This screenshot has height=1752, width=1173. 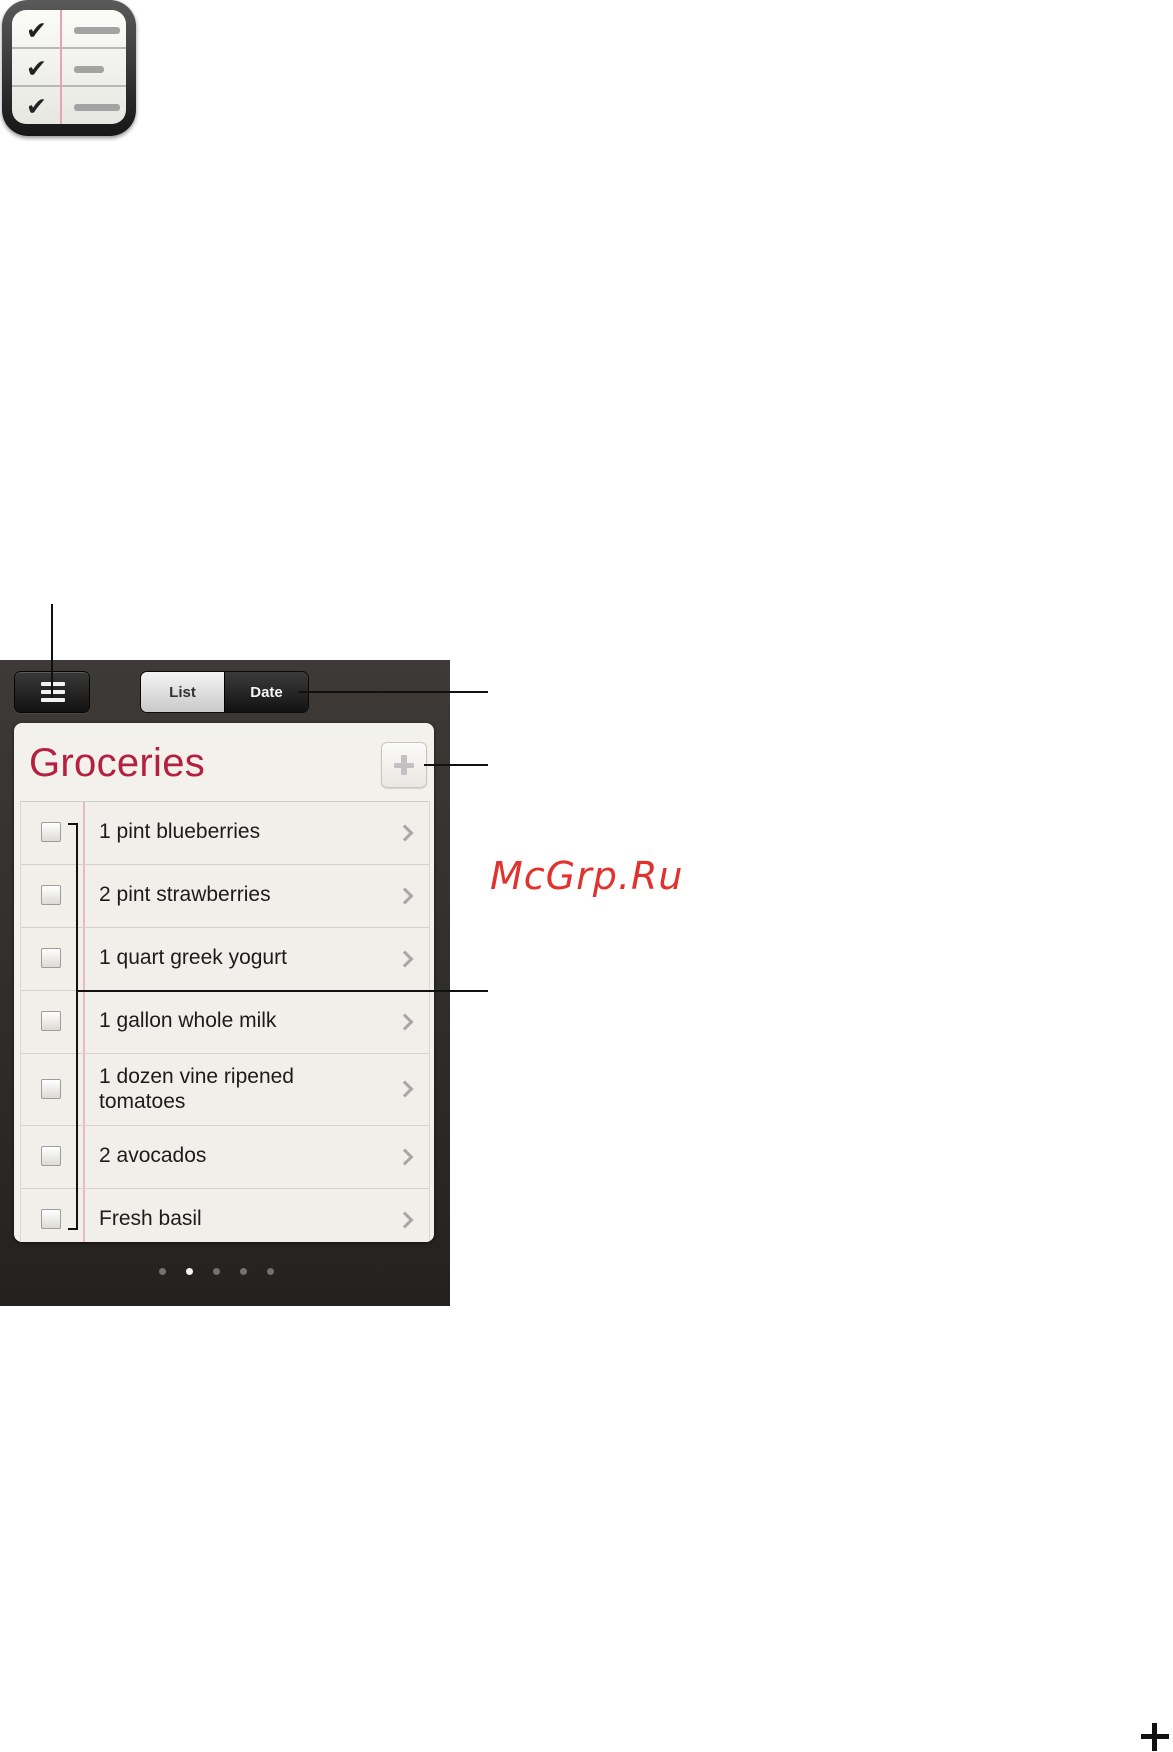 I want to click on app-icon-paper: ✔ ✔ ✔, so click(x=69, y=67).